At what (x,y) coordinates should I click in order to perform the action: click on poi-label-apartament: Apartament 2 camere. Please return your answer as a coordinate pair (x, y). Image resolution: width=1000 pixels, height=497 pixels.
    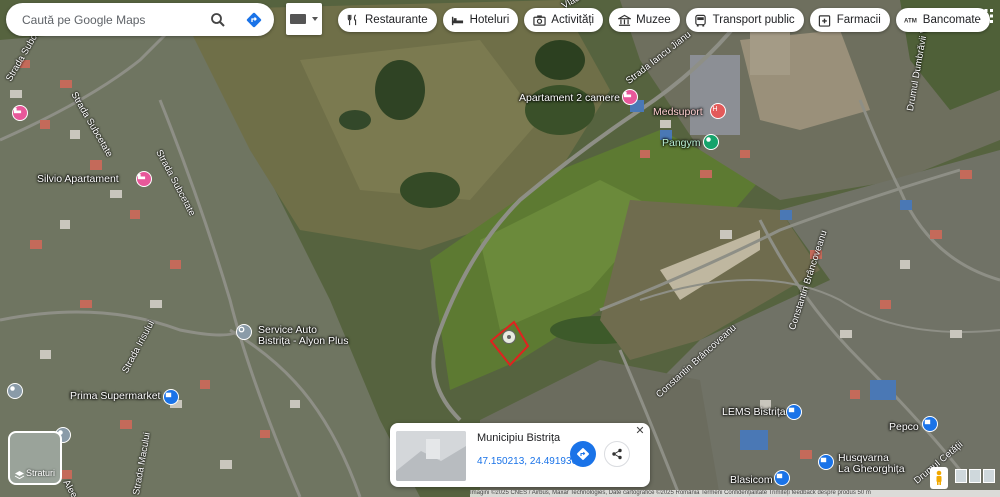
    Looking at the image, I should click on (569, 98).